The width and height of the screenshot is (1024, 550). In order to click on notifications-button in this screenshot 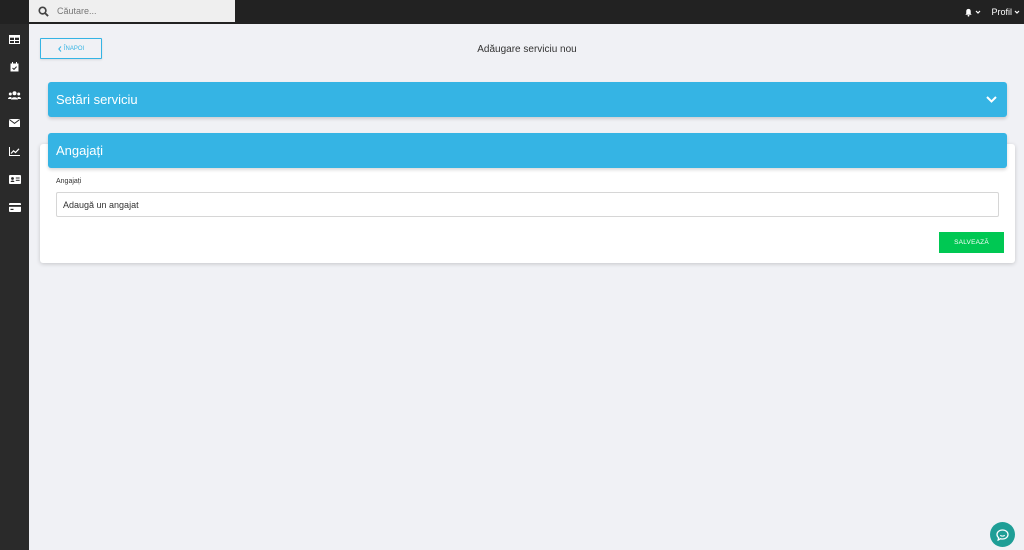, I will do `click(972, 12)`.